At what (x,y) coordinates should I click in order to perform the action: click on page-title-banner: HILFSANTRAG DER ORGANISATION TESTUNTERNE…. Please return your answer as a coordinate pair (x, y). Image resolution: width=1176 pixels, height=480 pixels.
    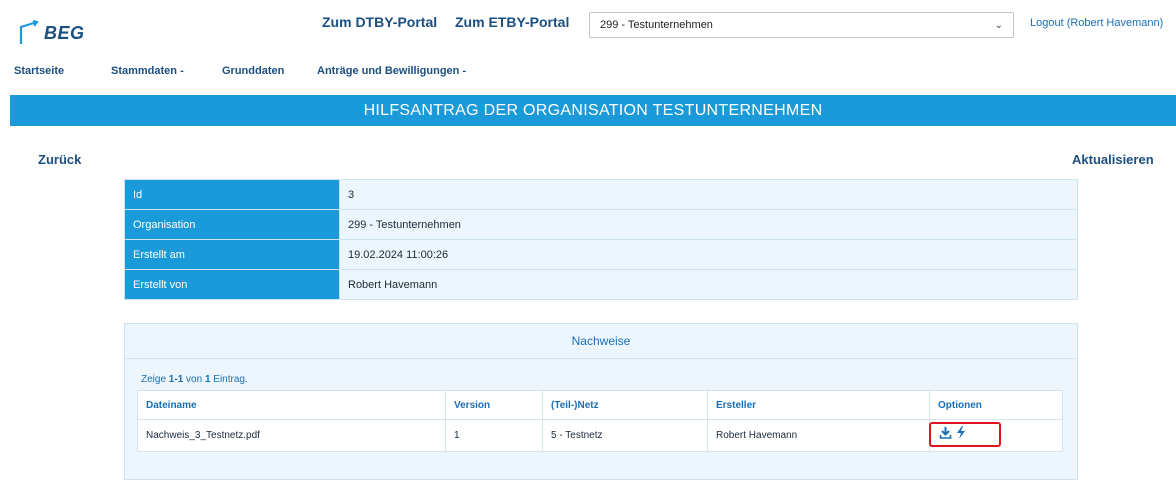
    Looking at the image, I should click on (593, 110).